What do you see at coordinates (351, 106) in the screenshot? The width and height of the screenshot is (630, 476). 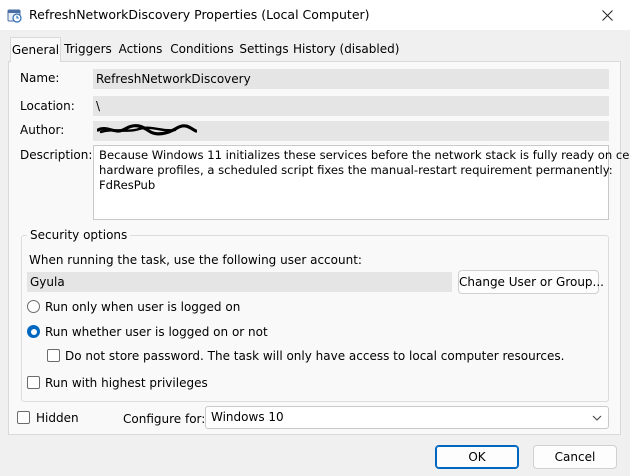 I see `location-field: \` at bounding box center [351, 106].